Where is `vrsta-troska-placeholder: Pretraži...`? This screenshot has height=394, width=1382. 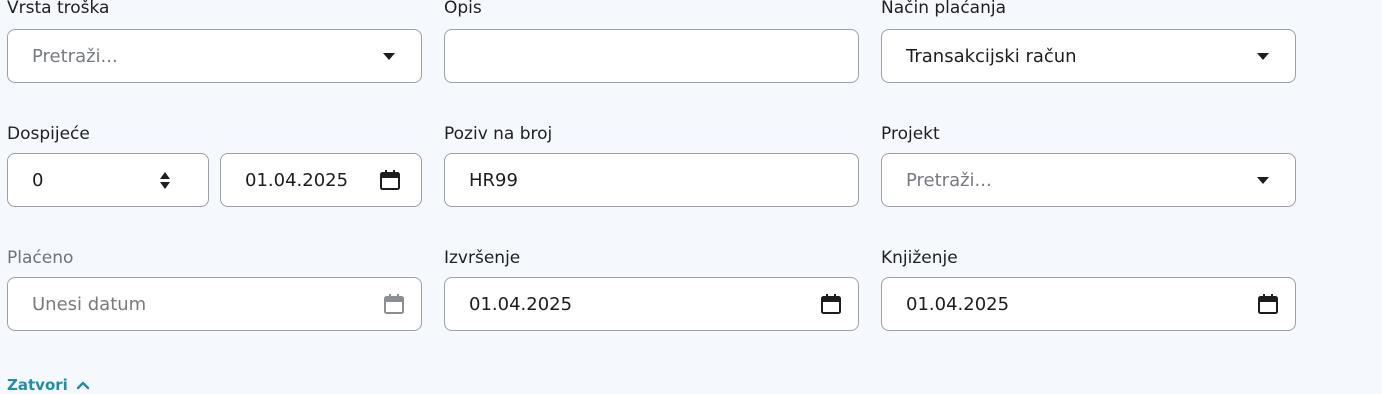 vrsta-troska-placeholder: Pretraži... is located at coordinates (75, 56).